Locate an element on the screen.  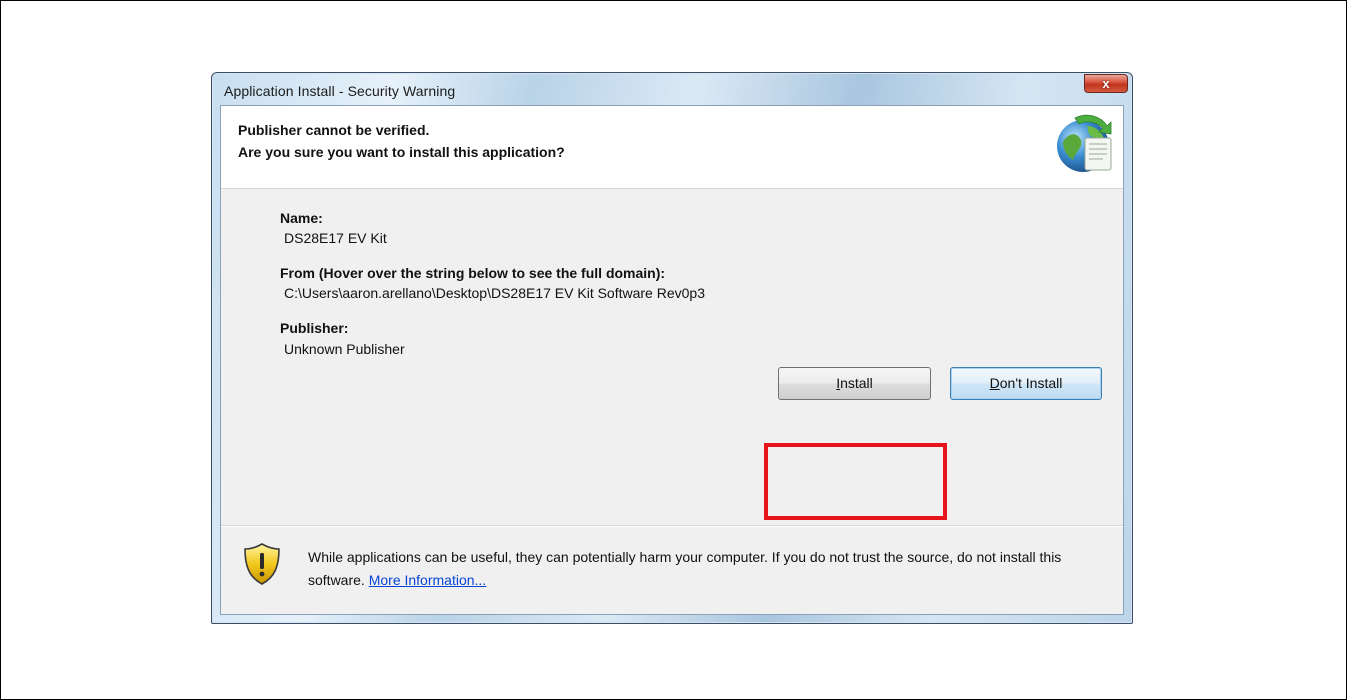
install-label: nstall is located at coordinates (856, 383).